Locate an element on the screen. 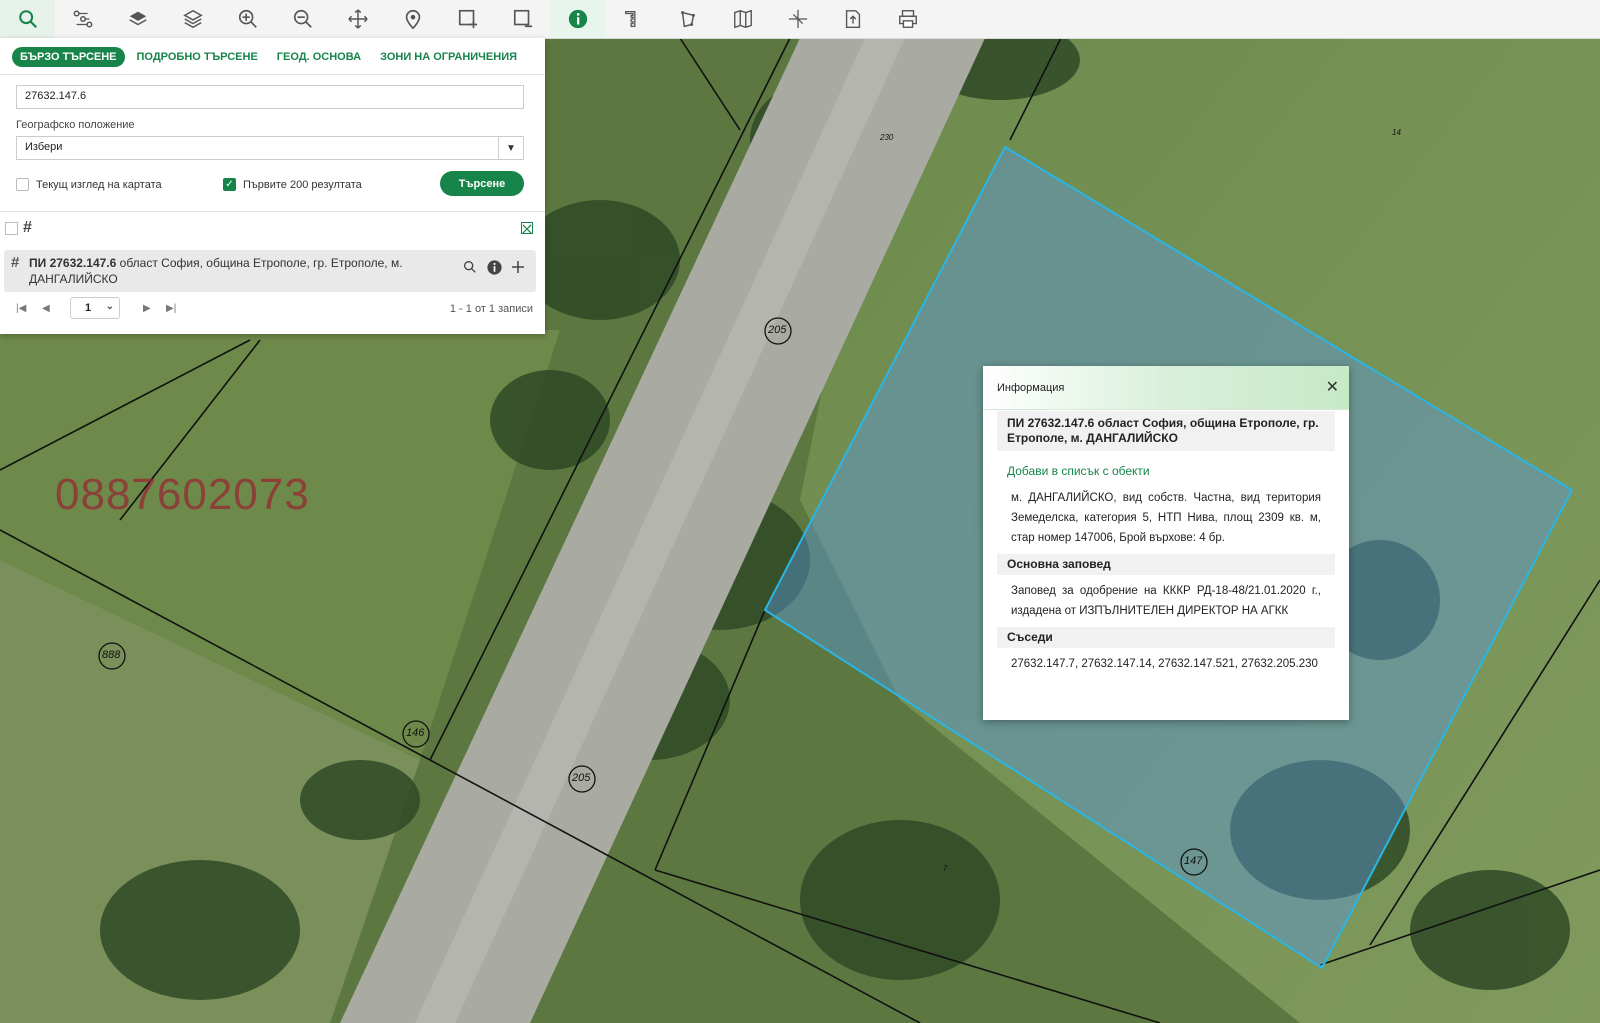 This screenshot has width=1600, height=1023. neighbors-section-title: Съседи is located at coordinates (1166, 637).